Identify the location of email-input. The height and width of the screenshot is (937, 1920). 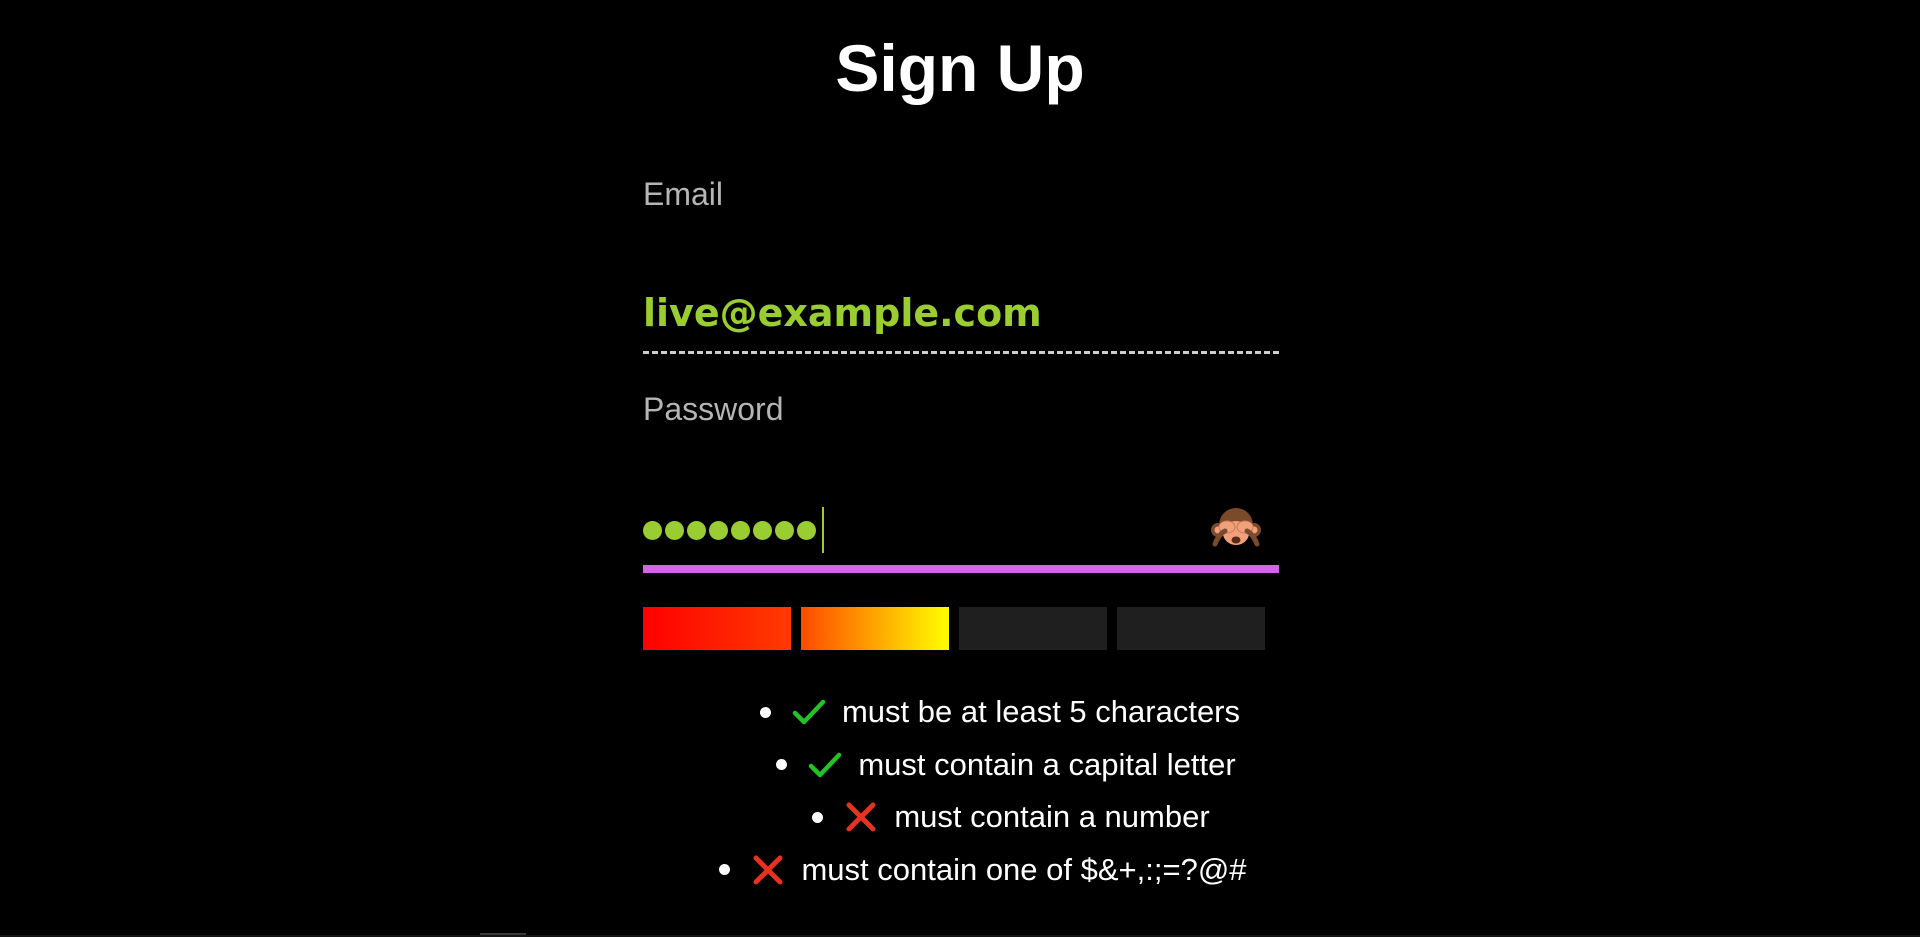
(961, 313).